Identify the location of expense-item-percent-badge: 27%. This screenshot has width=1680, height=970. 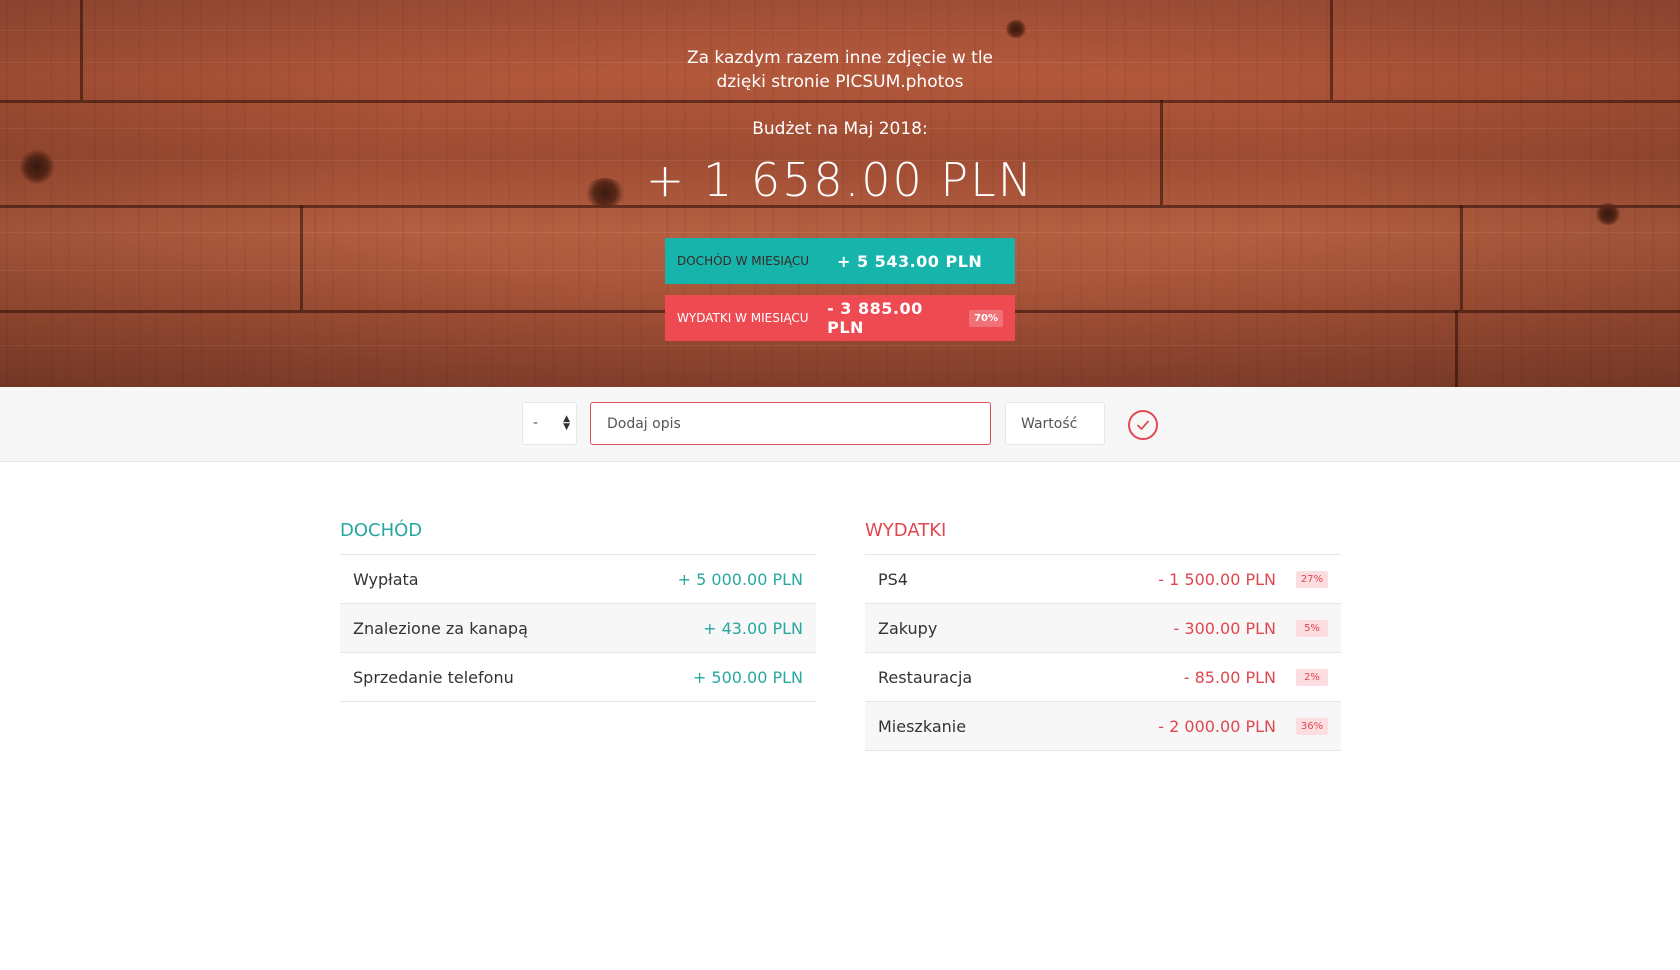
(1312, 579).